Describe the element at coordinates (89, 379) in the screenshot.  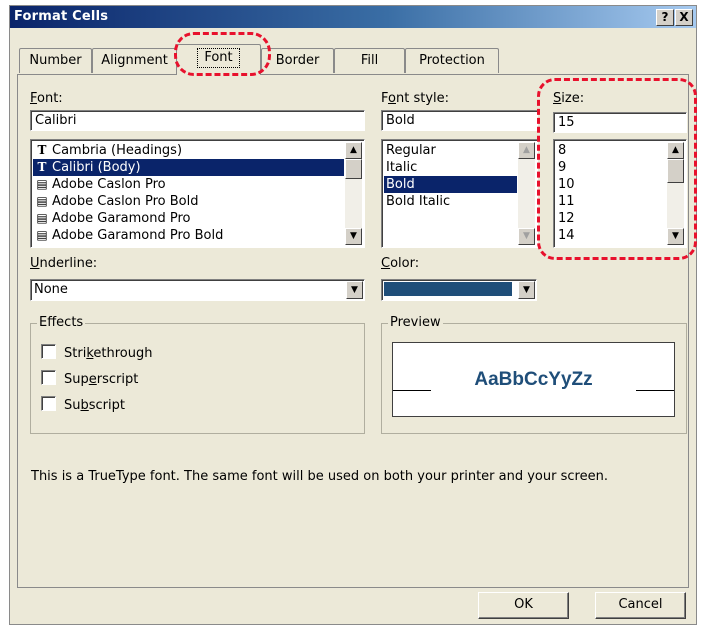
I see `superscript-checkbox: Superscript` at that location.